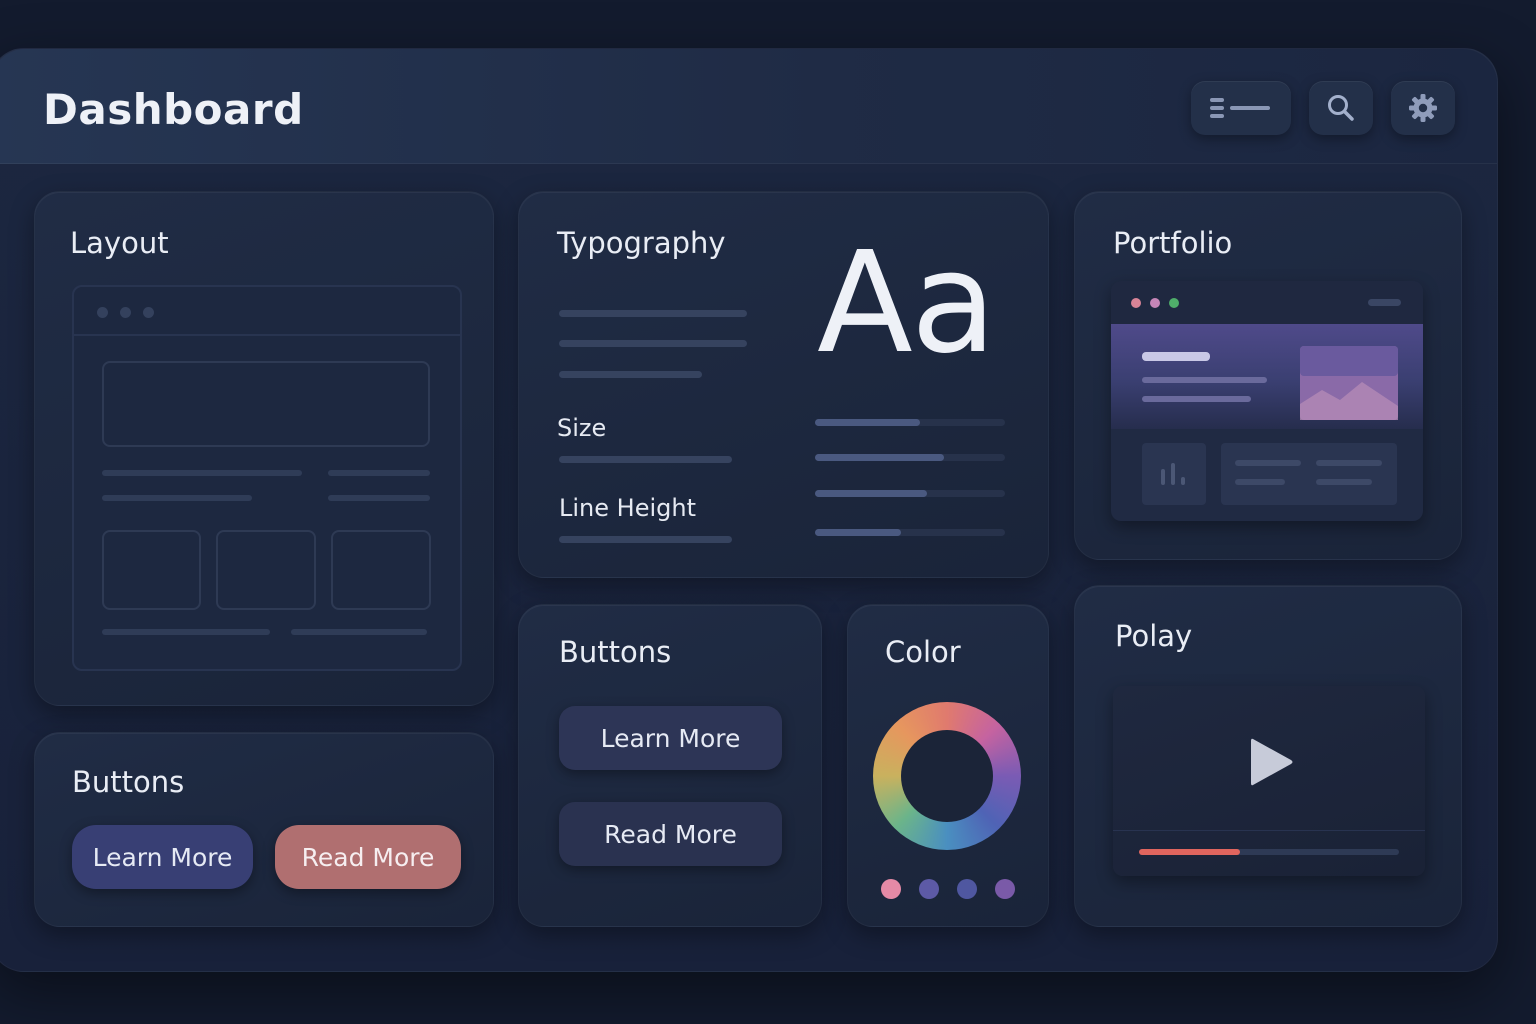  I want to click on line-height-label: Line Height, so click(627, 508).